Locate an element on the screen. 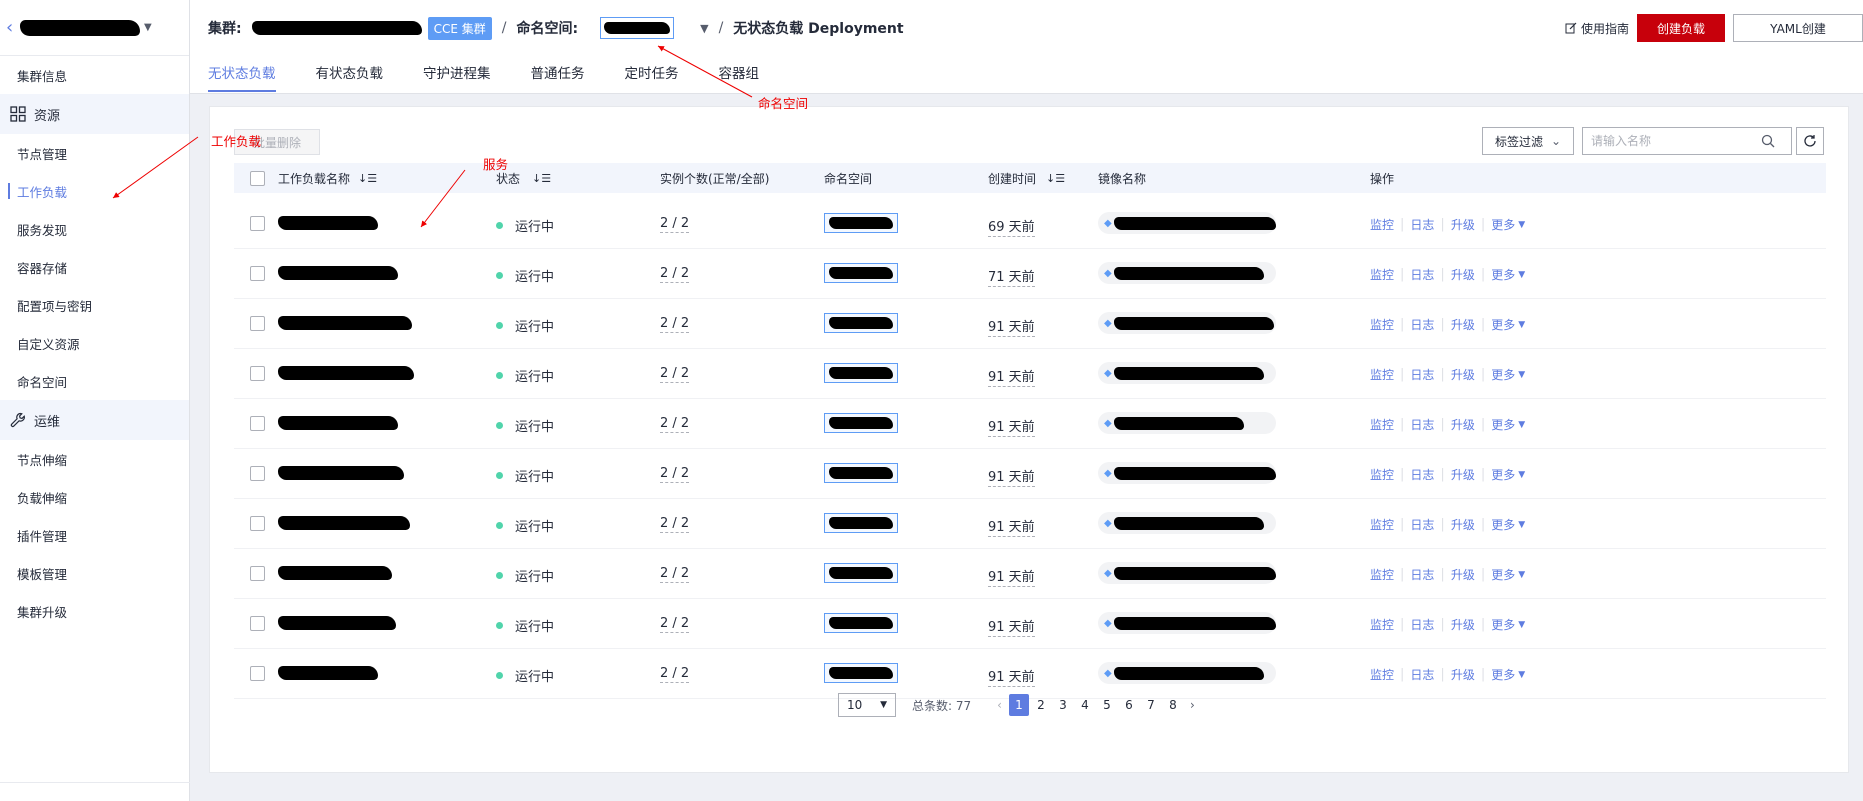 Image resolution: width=1863 pixels, height=801 pixels. label-filter-button: 标签过滤 ⌄ is located at coordinates (1528, 141).